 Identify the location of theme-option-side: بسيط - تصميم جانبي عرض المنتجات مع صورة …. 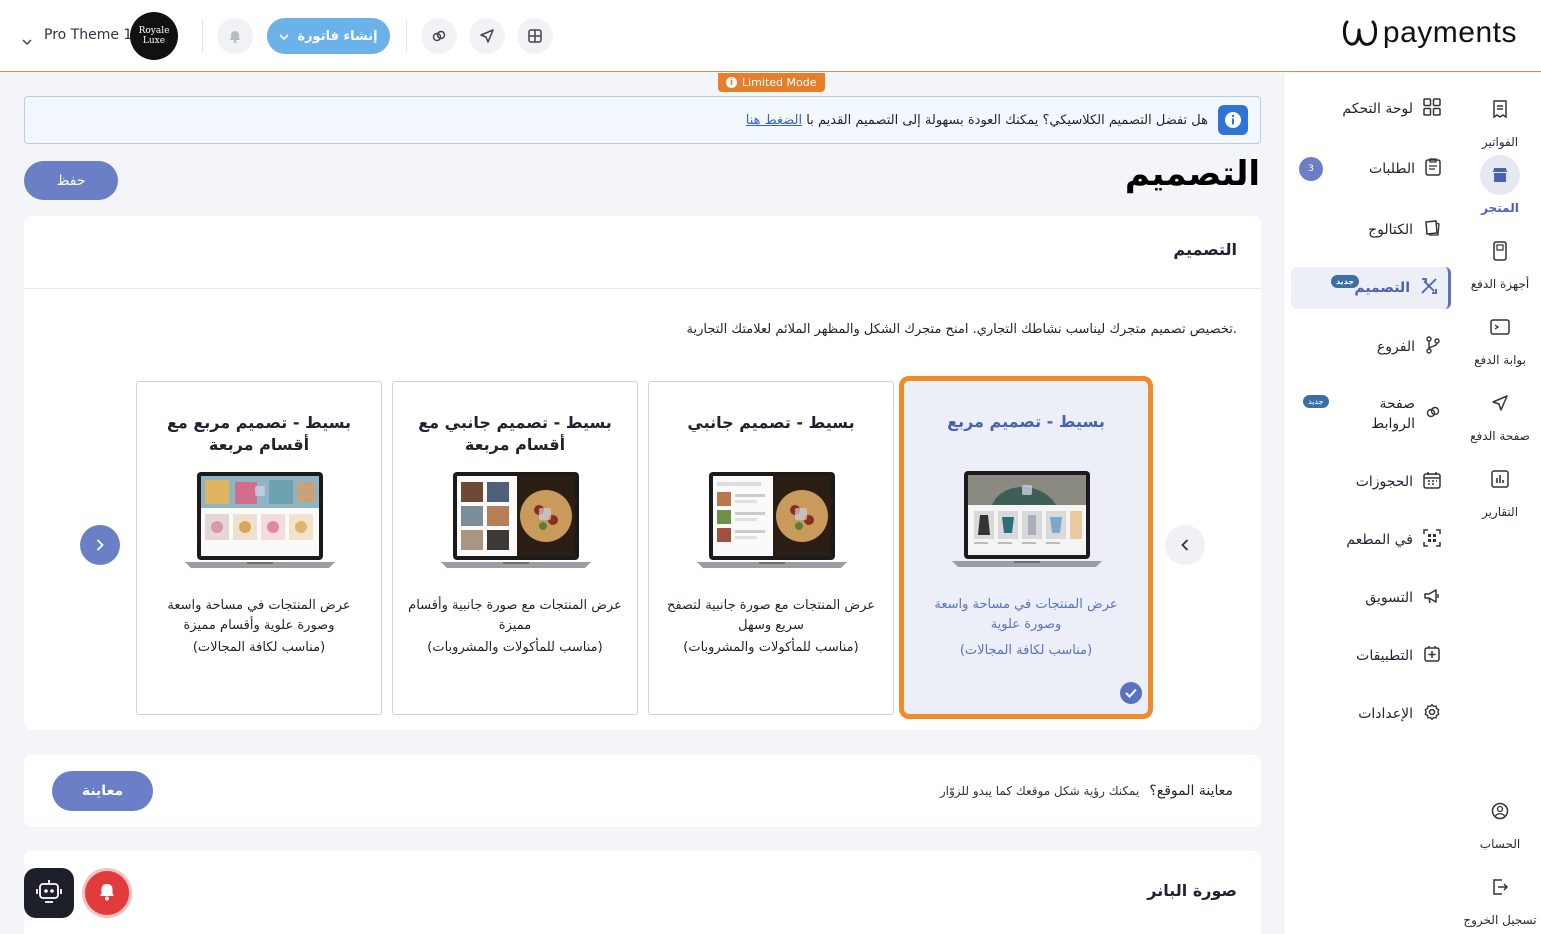
(771, 548).